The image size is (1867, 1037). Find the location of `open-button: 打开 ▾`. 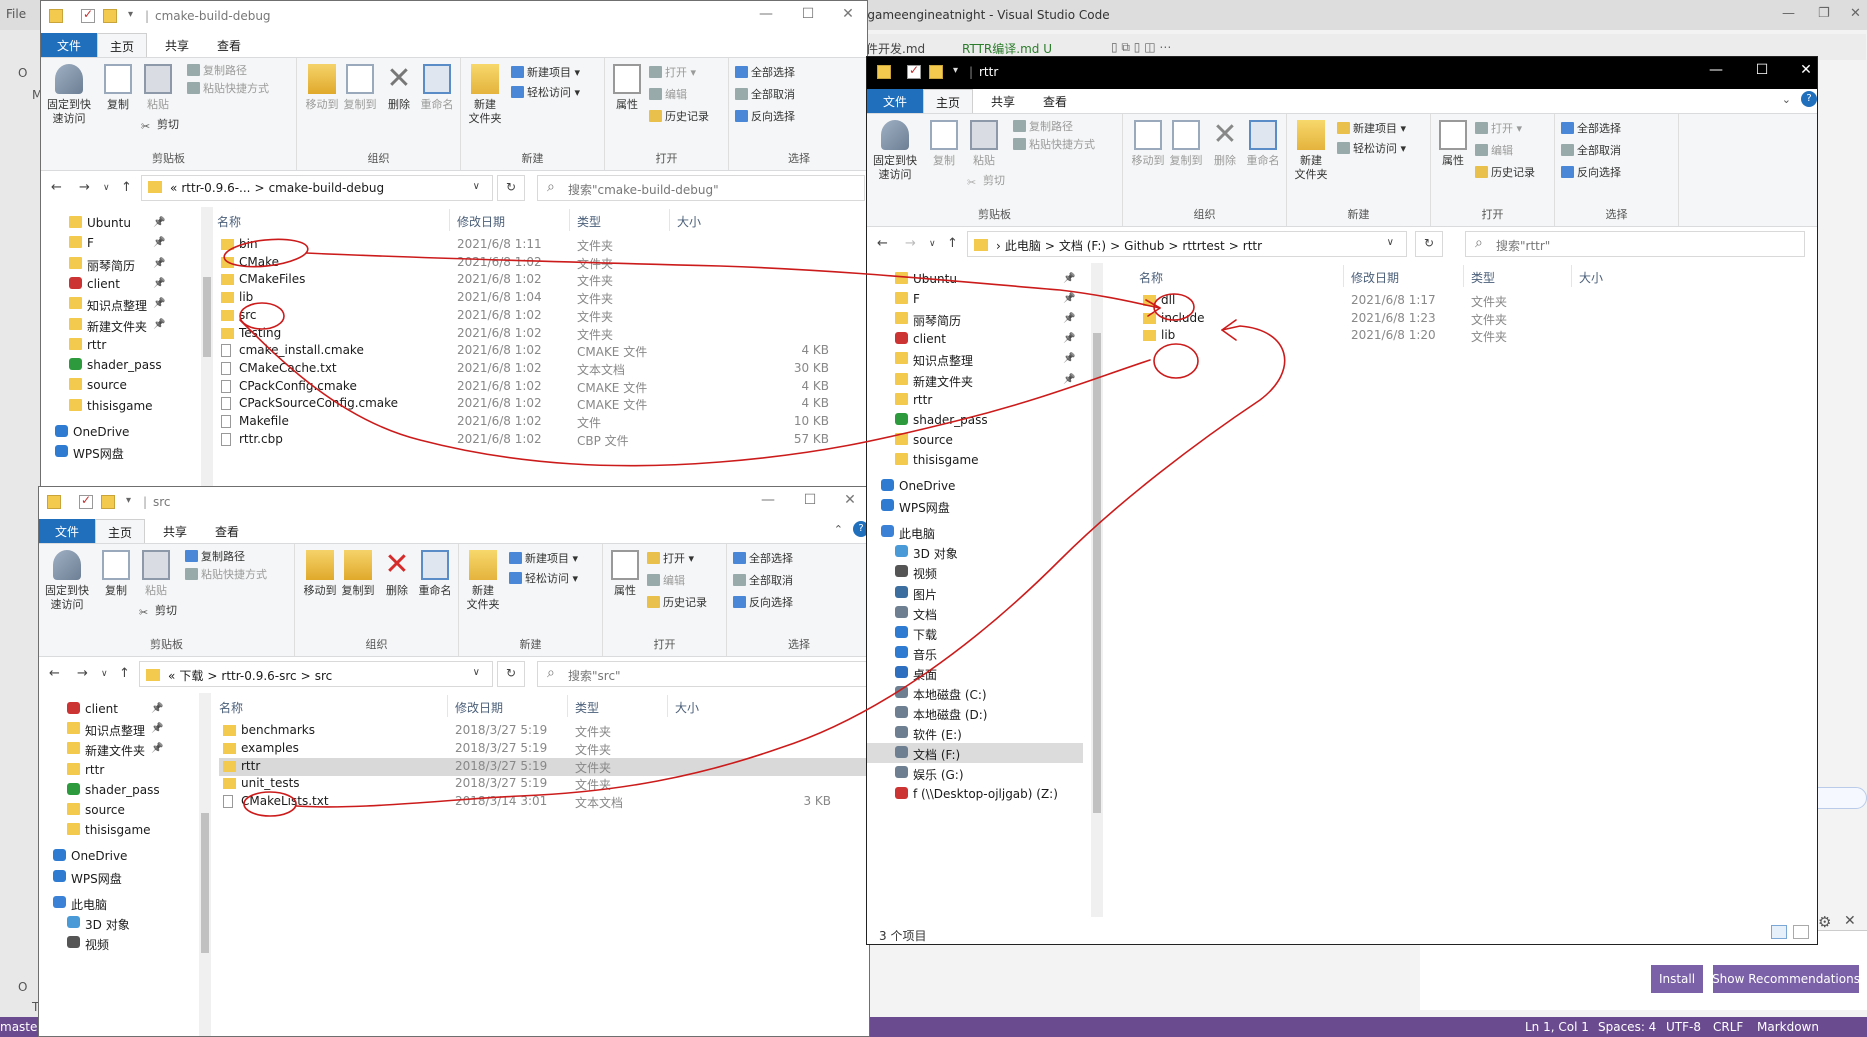

open-button: 打开 ▾ is located at coordinates (672, 73).